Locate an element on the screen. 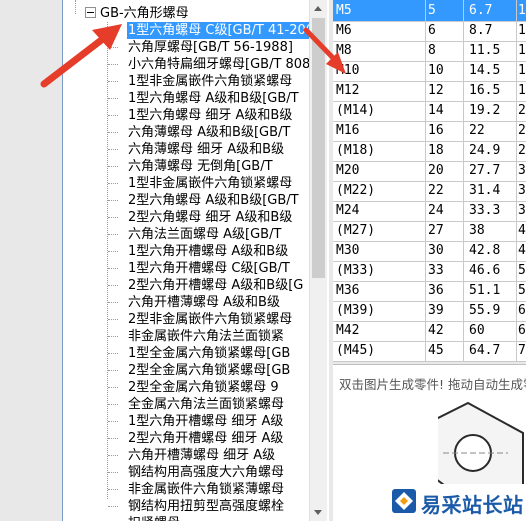 This screenshot has height=522, width=526. tree-item: 扣紧螺母 is located at coordinates (153, 518).